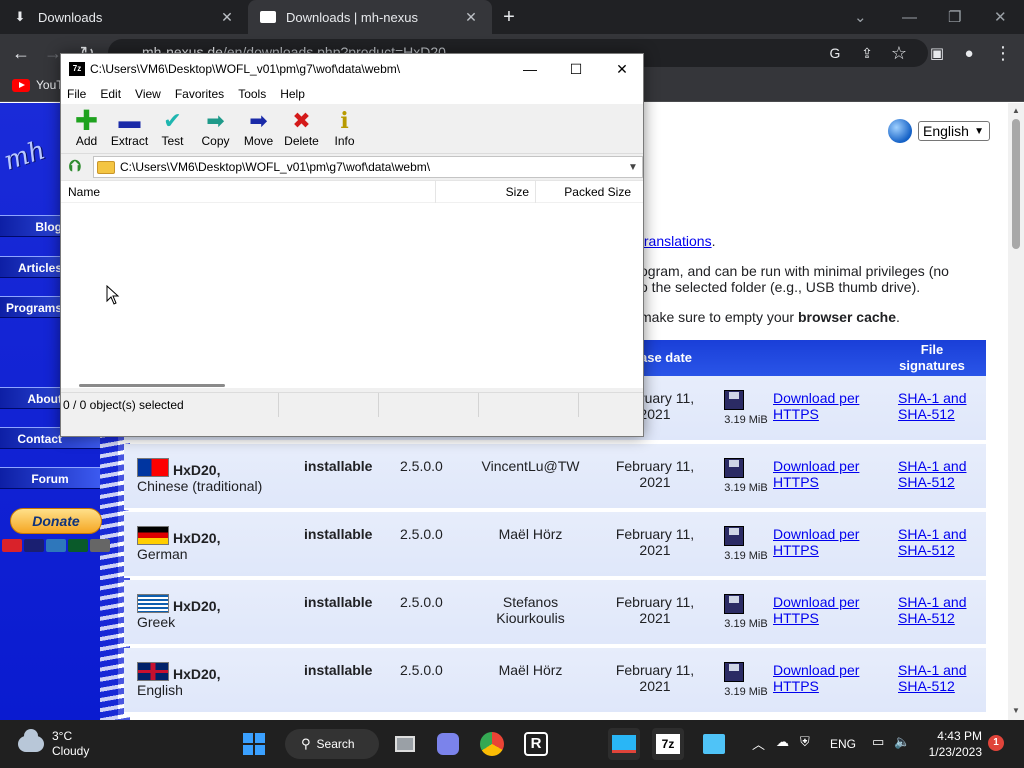  What do you see at coordinates (847, 317) in the screenshot?
I see `cache-bold: browser cache` at bounding box center [847, 317].